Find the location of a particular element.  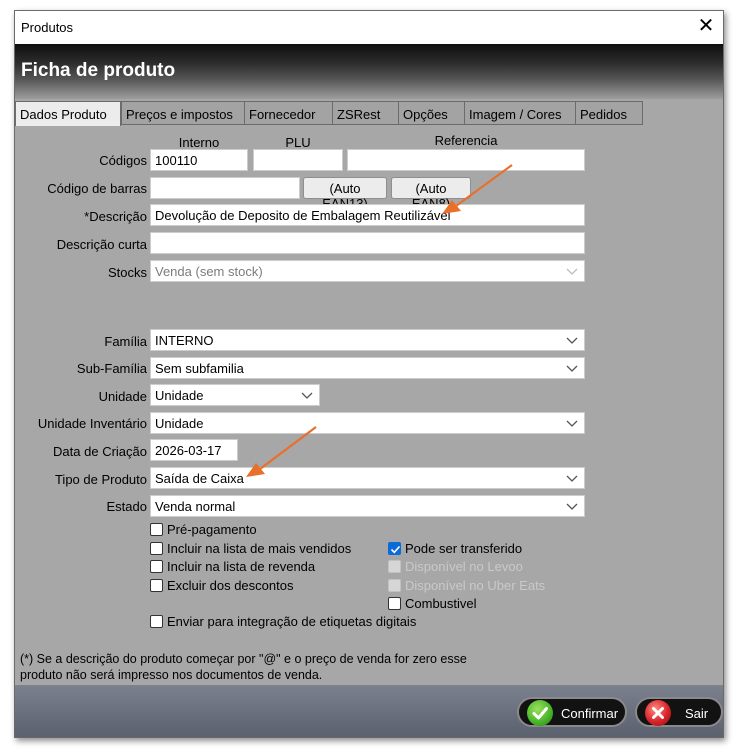

pode-ser-transferido-label: Pode ser transferido is located at coordinates (464, 548).